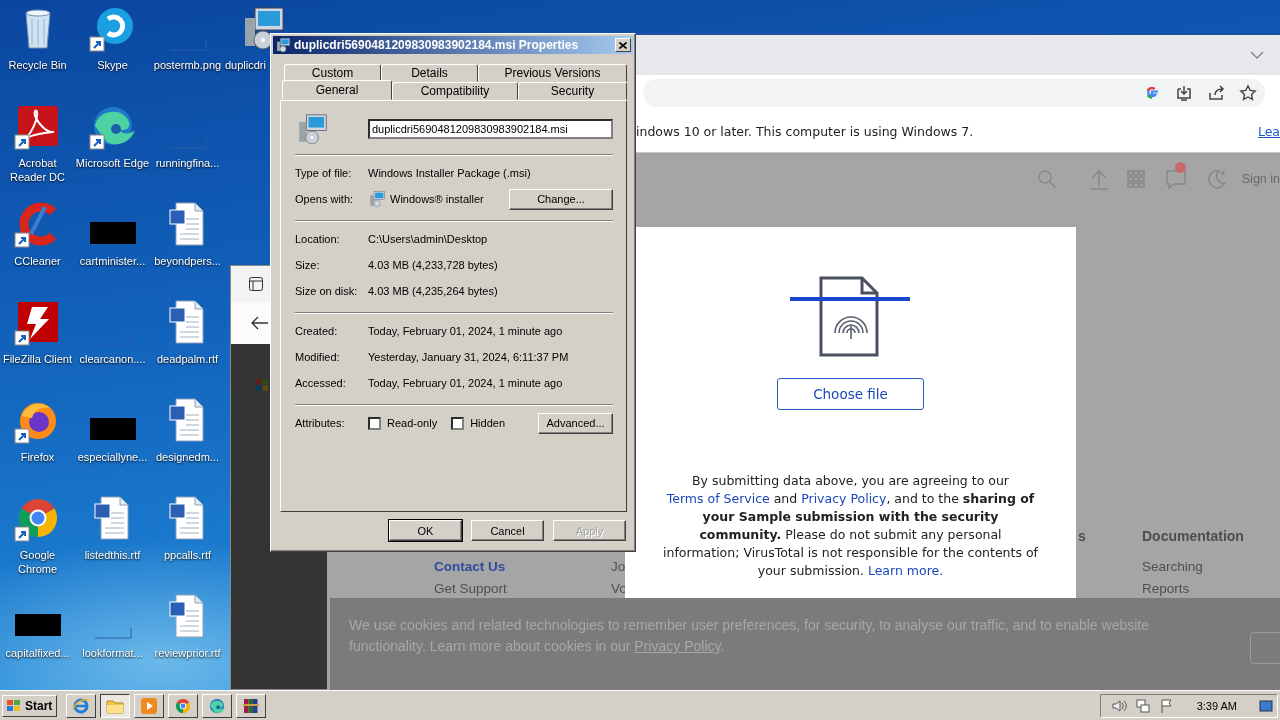 This screenshot has height=720, width=1280. What do you see at coordinates (1266, 705) in the screenshot?
I see `show-desktop-icon` at bounding box center [1266, 705].